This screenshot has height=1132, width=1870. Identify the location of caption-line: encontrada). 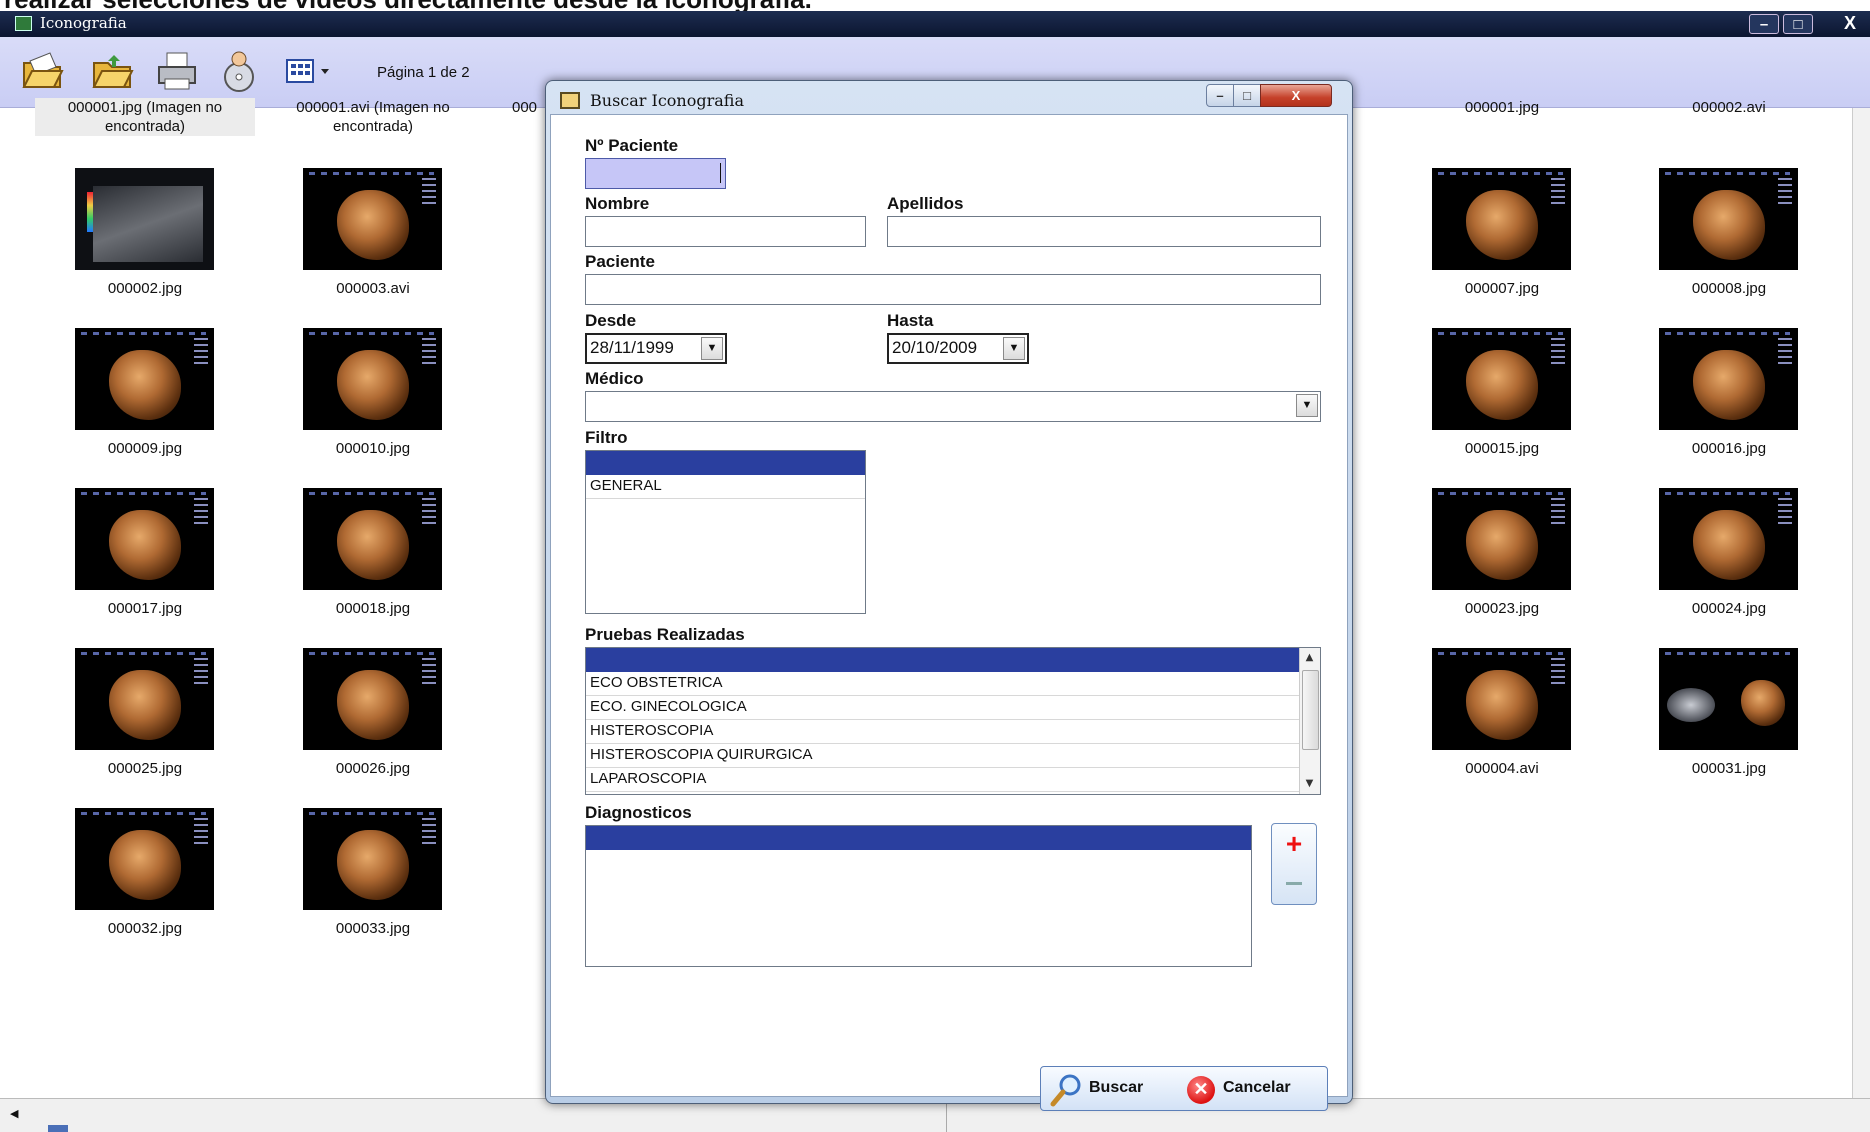
(373, 126).